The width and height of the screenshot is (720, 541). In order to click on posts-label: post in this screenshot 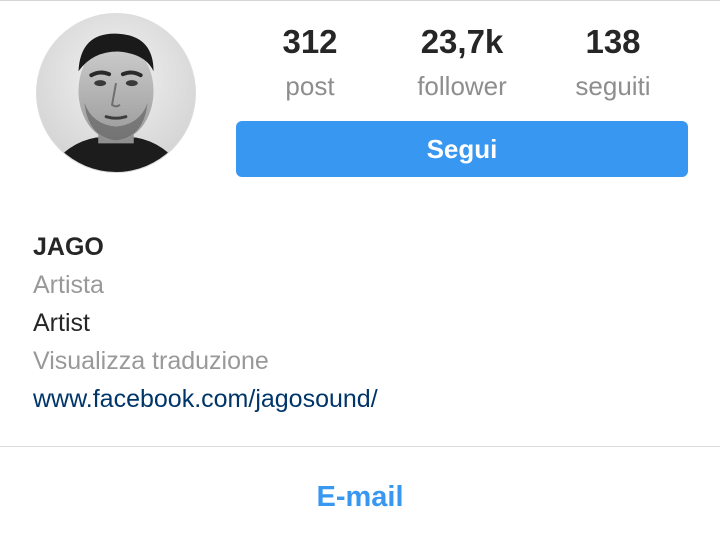, I will do `click(310, 86)`.